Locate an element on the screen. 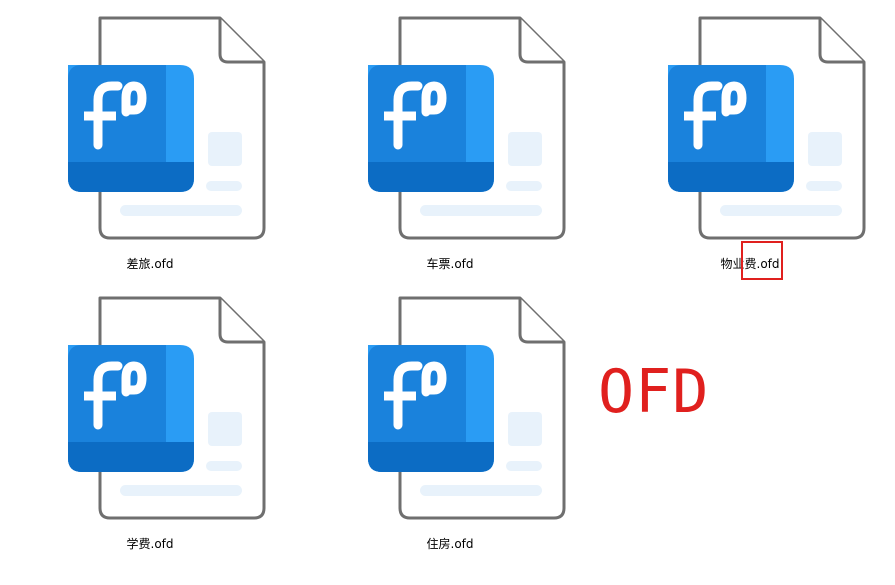  file-item-xuefei: 学费.ofd is located at coordinates (150, 415).